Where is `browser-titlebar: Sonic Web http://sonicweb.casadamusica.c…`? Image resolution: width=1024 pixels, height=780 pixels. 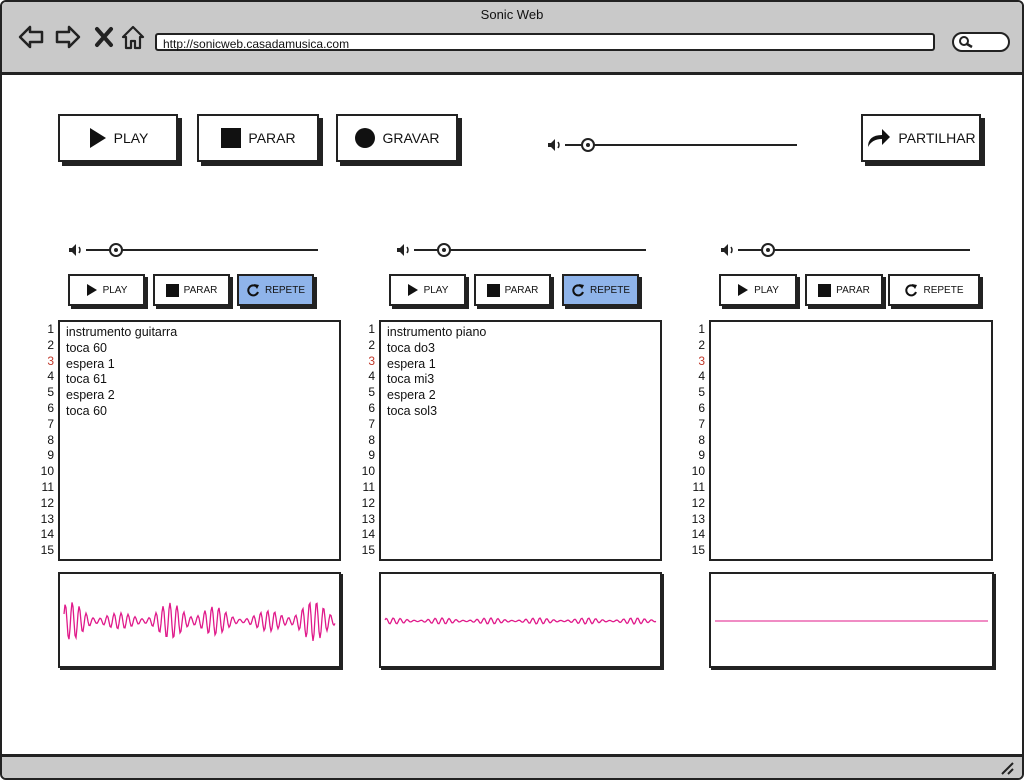
browser-titlebar: Sonic Web http://sonicweb.casadamusica.c… is located at coordinates (512, 38).